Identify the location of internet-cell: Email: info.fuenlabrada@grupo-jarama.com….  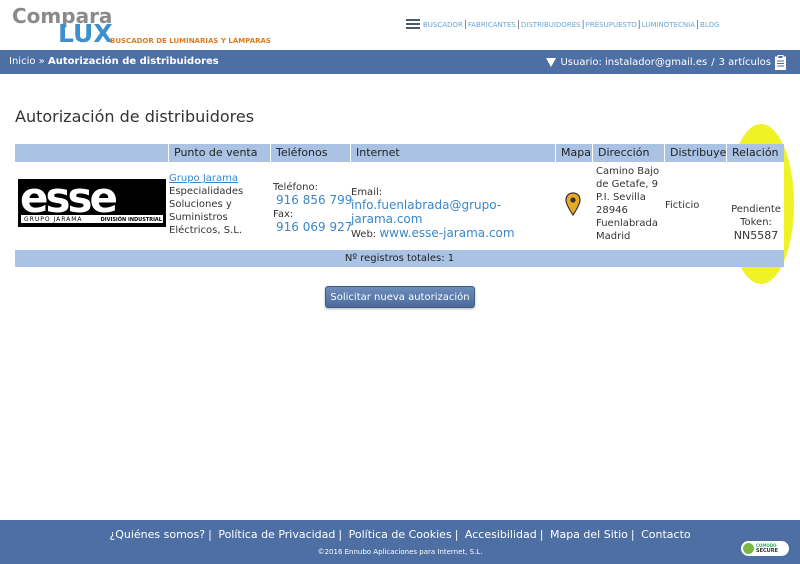
(453, 213).